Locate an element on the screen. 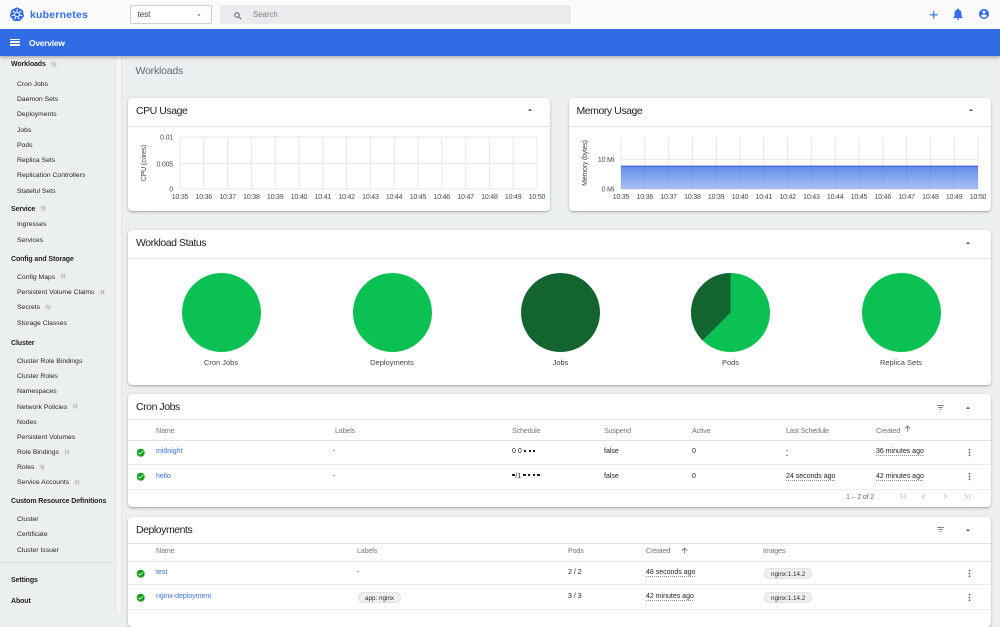  svg-text: 0 is located at coordinates (171, 190).